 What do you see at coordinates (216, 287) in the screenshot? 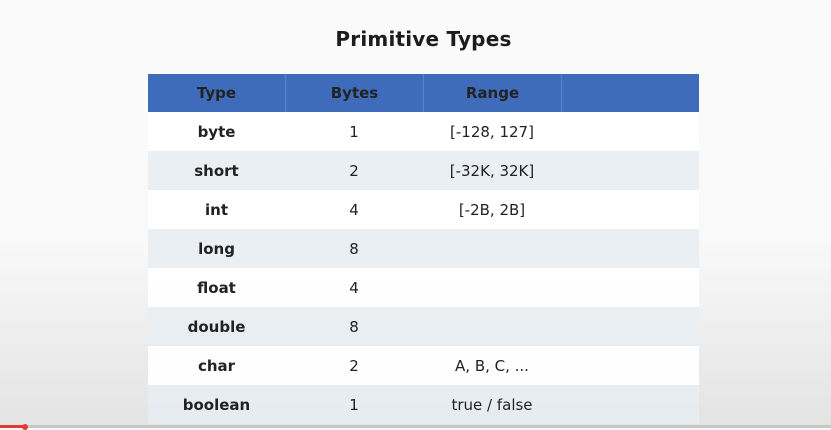
I see `type-cell: float` at bounding box center [216, 287].